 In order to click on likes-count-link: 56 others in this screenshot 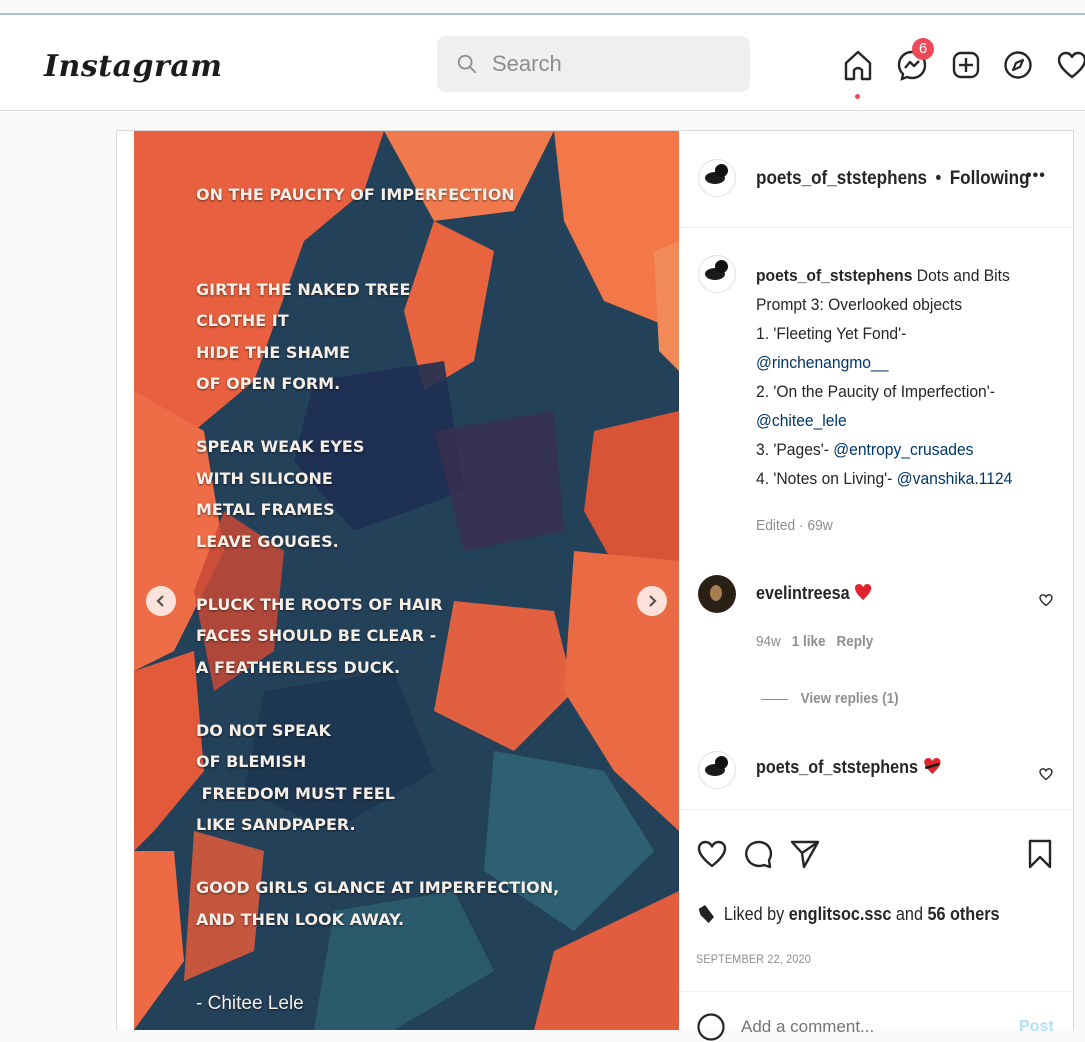, I will do `click(963, 914)`.